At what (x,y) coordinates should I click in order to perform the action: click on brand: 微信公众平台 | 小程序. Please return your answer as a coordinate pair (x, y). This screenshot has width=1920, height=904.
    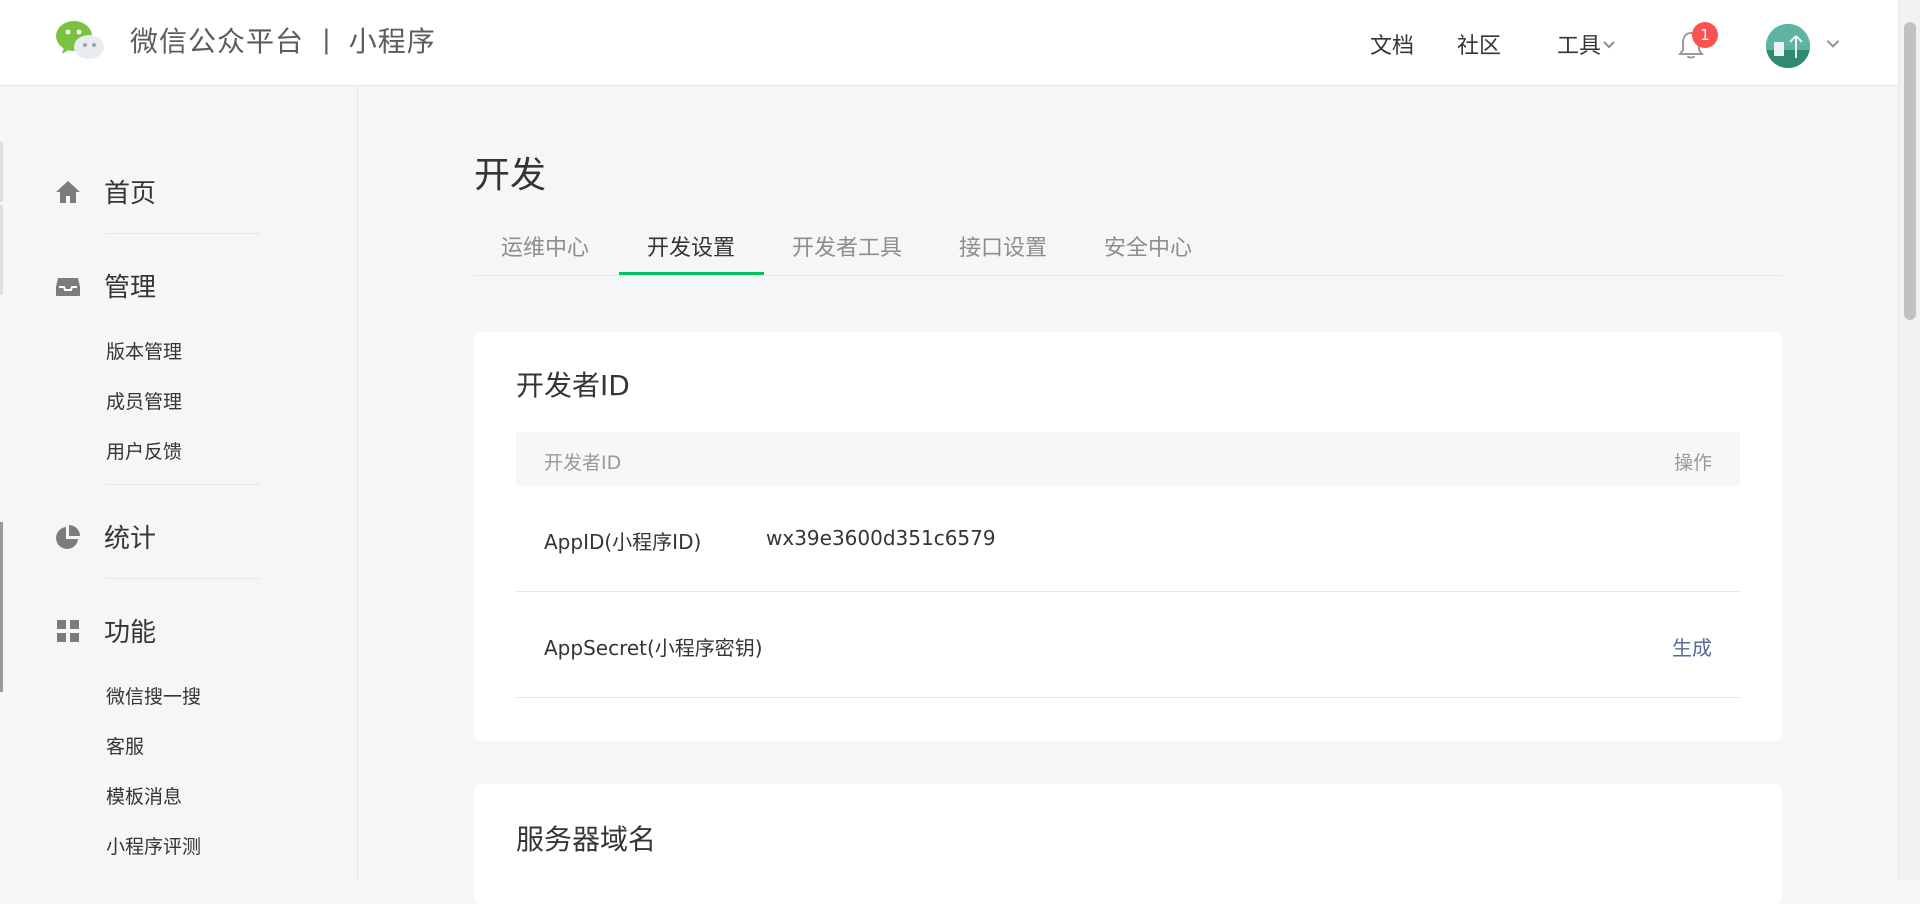
    Looking at the image, I should click on (245, 40).